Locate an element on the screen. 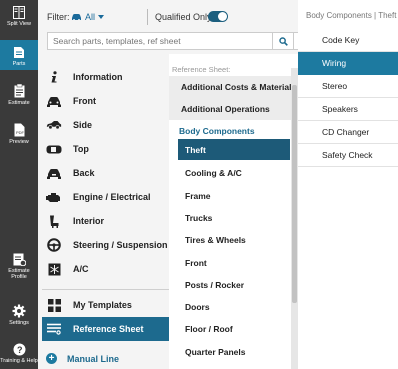  detail-item-code-key: Code Key is located at coordinates (348, 40).